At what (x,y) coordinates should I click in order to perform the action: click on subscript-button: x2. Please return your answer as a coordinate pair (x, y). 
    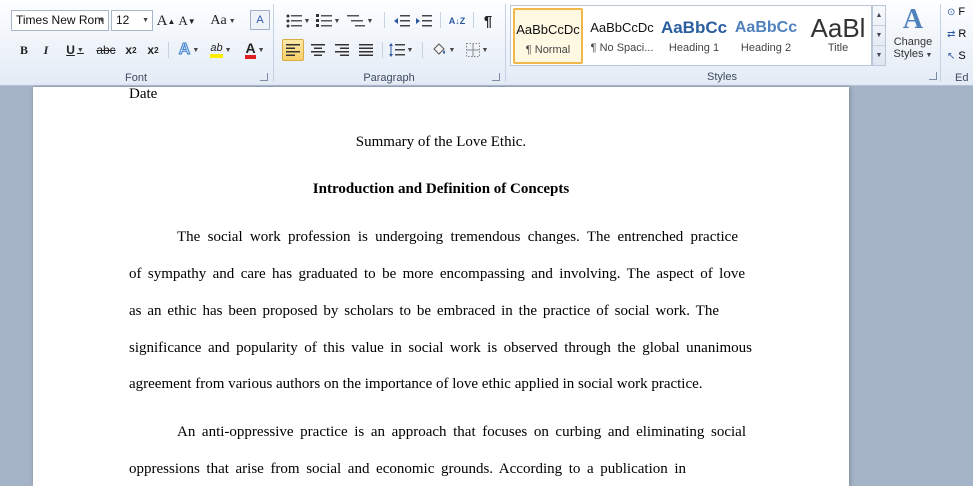
    Looking at the image, I should click on (131, 50).